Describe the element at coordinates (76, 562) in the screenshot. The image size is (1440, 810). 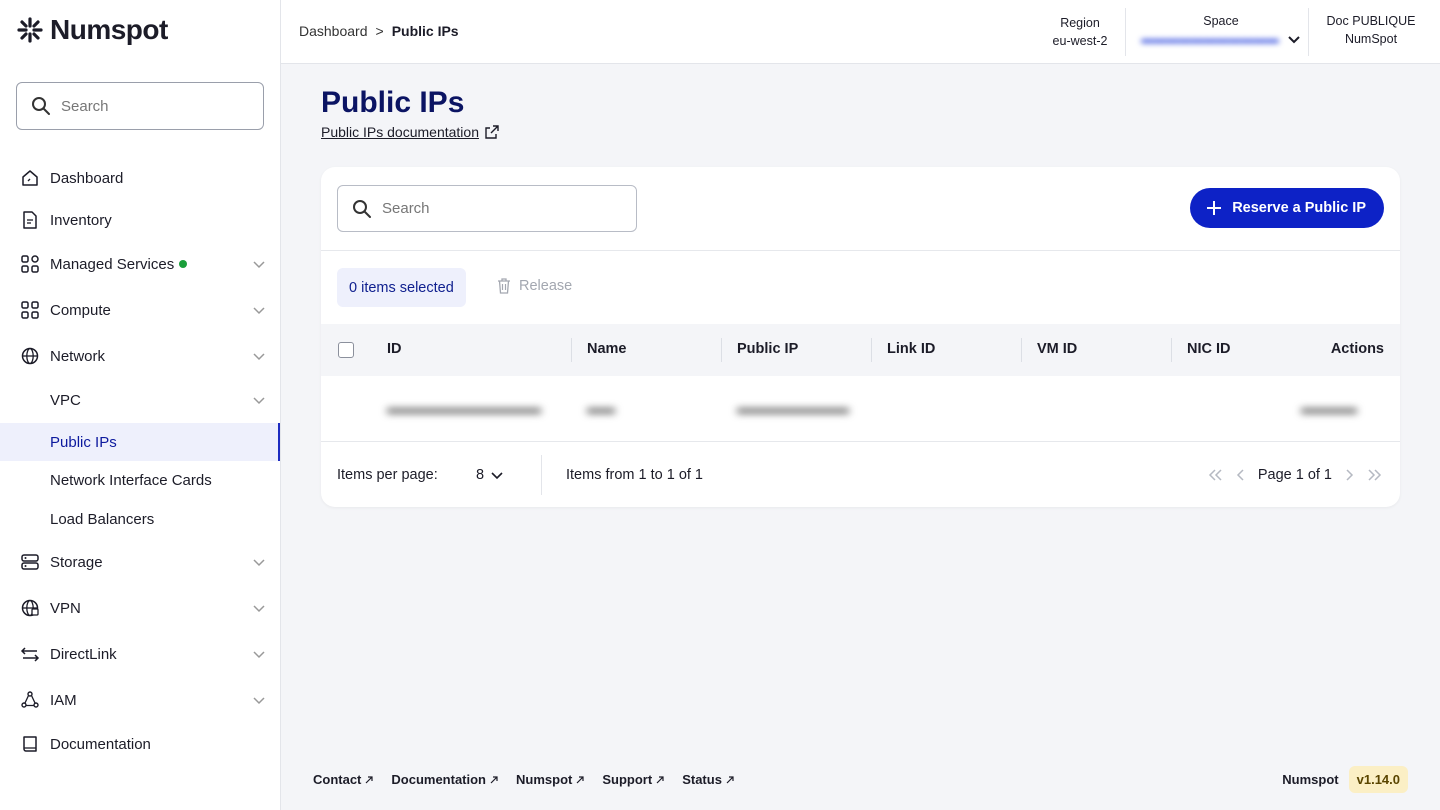
I see `sidebar-item-label: Storage` at that location.